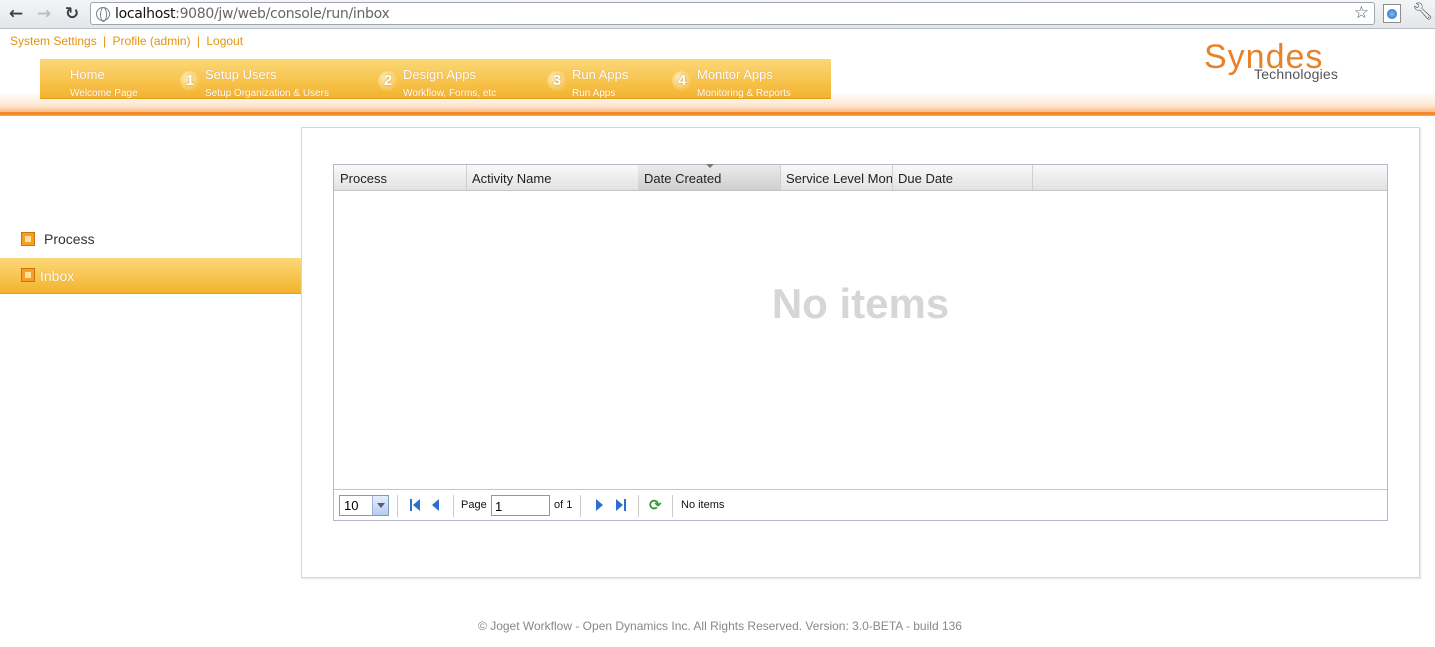 The image size is (1435, 647). Describe the element at coordinates (388, 81) in the screenshot. I see `step-number-badge: 2` at that location.